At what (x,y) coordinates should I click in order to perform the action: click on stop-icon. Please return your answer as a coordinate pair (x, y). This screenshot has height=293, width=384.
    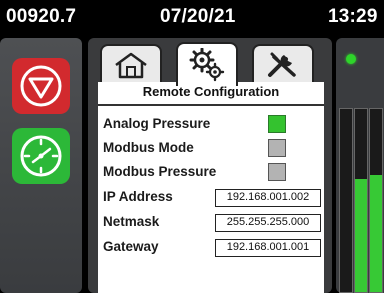
    Looking at the image, I should click on (41, 86).